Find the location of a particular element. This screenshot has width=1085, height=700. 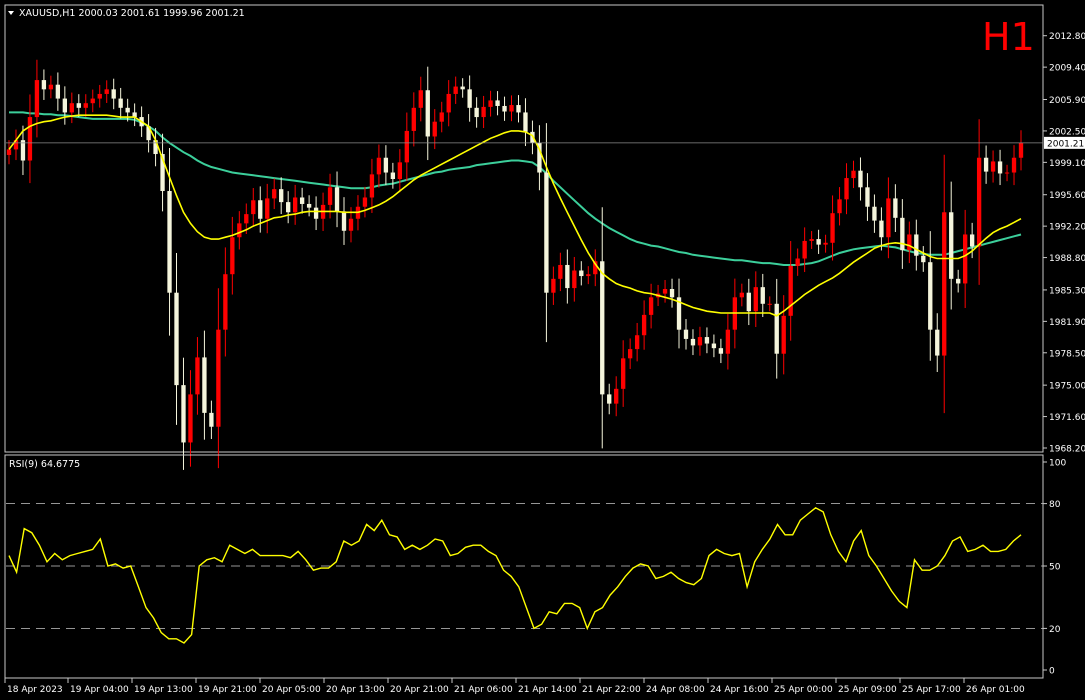

price-tick-label: 2002.50 is located at coordinates (1067, 132).